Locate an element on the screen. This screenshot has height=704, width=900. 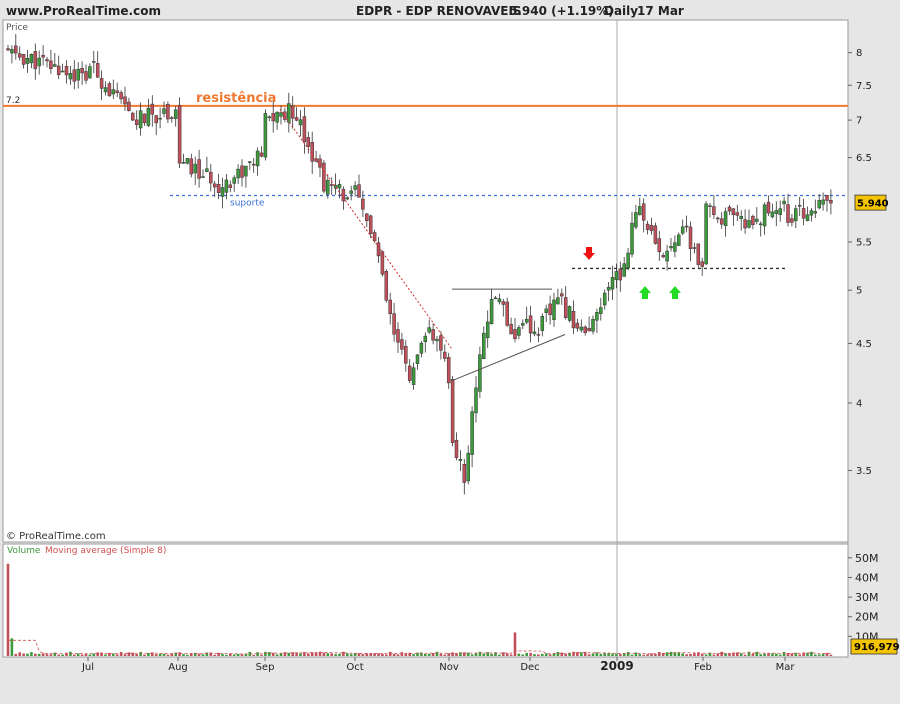
y-tick-label: 7.5 is located at coordinates (864, 86).